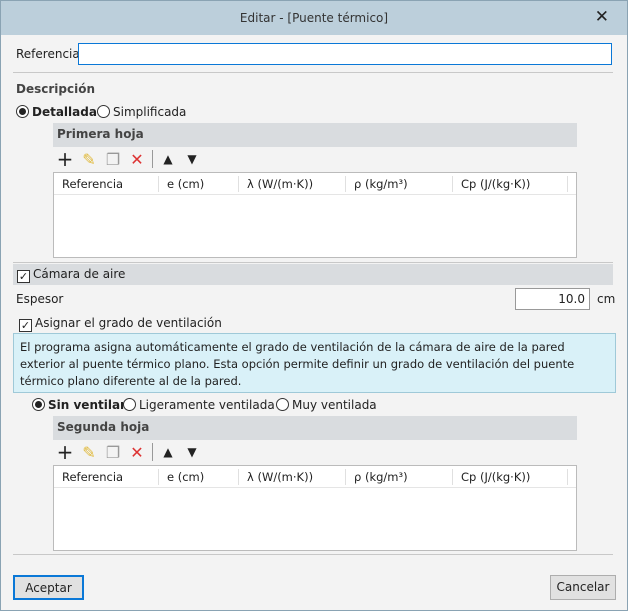  I want to click on window-title: Editar - [Puente térmico], so click(314, 18).